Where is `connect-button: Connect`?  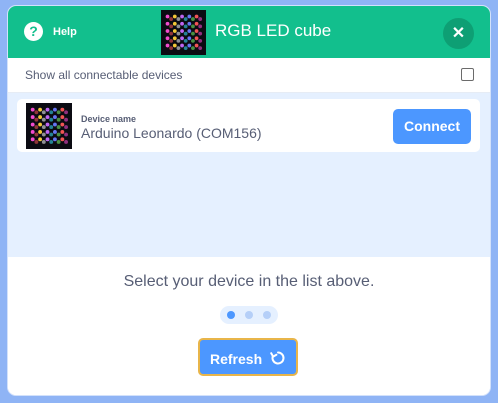
connect-button: Connect is located at coordinates (432, 126).